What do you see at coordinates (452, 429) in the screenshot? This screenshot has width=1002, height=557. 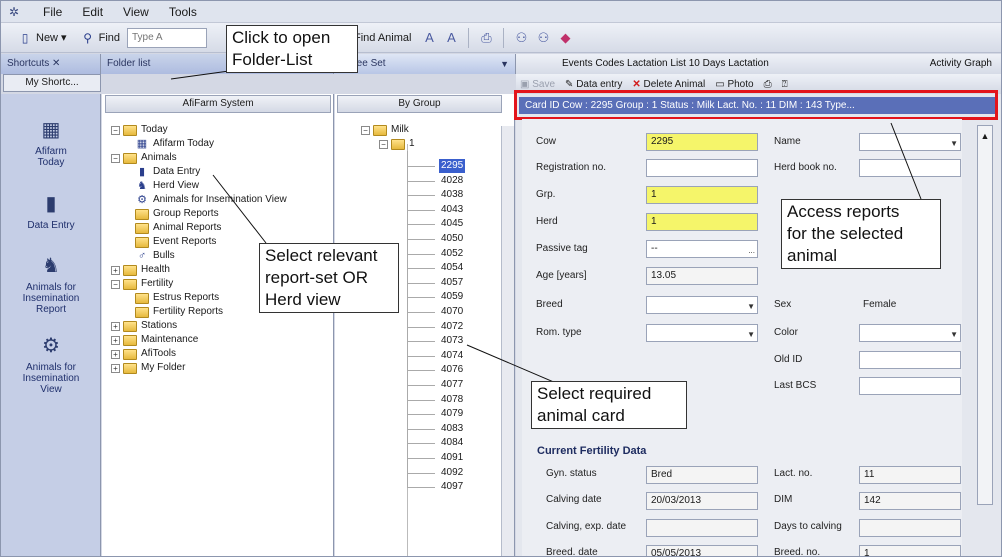 I see `animal-item: 4083` at bounding box center [452, 429].